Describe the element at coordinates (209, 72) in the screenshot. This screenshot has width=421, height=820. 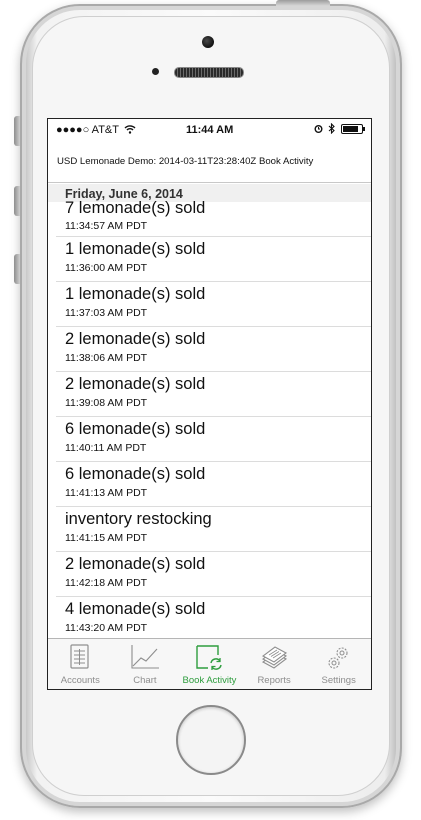
I see `earpiece-speaker` at that location.